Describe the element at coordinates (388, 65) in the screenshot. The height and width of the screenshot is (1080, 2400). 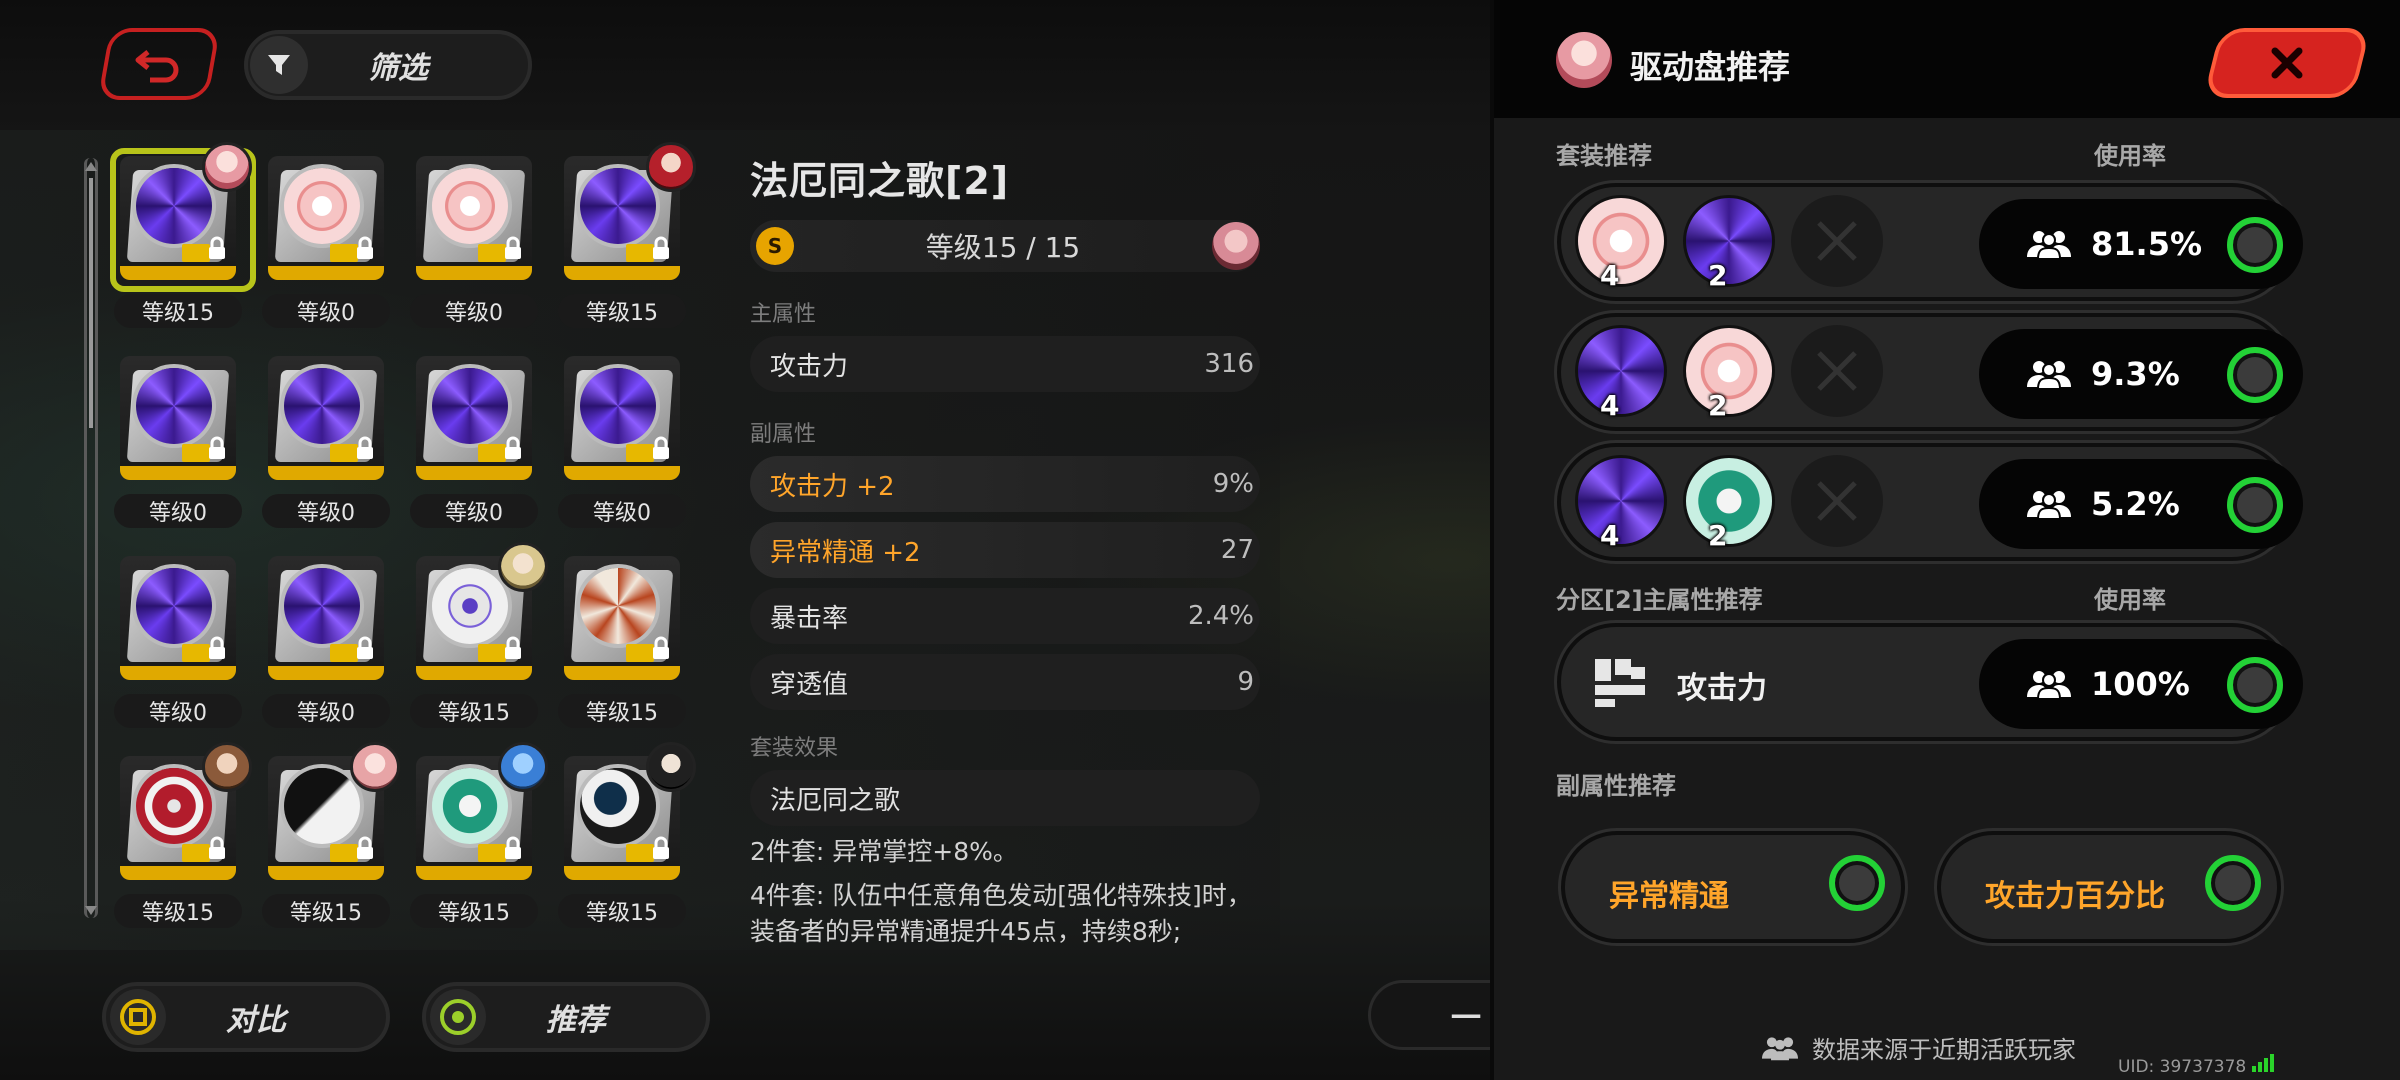
I see `filter-button: 筛选` at that location.